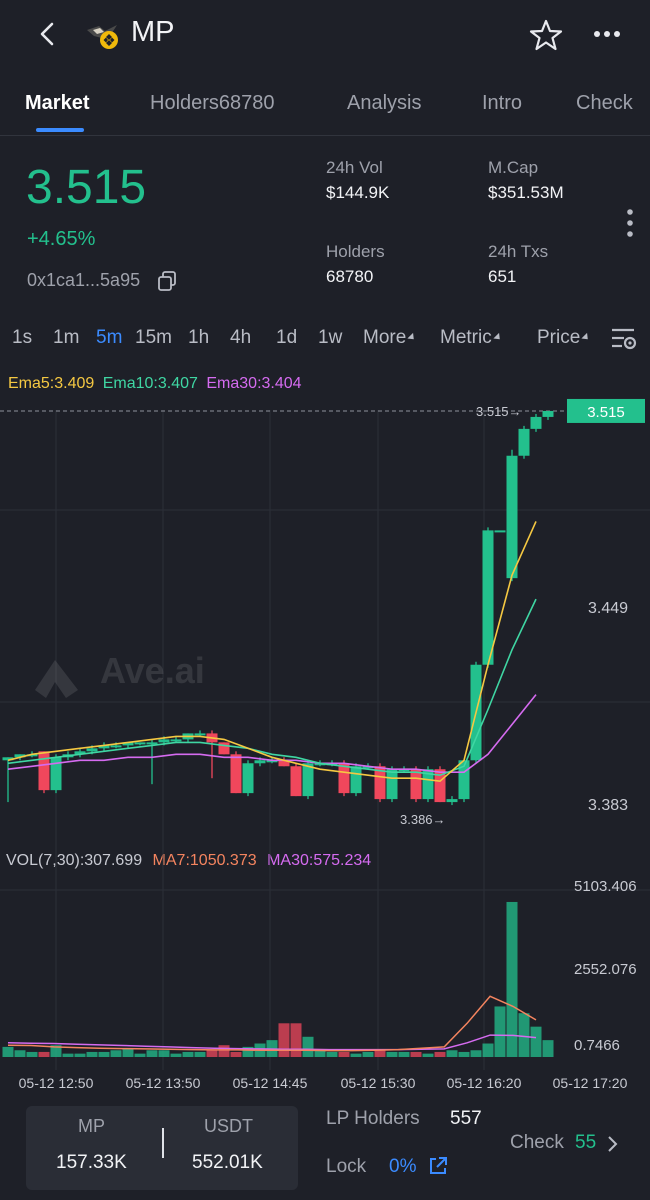  I want to click on lp-holders-value: 557, so click(466, 1118).